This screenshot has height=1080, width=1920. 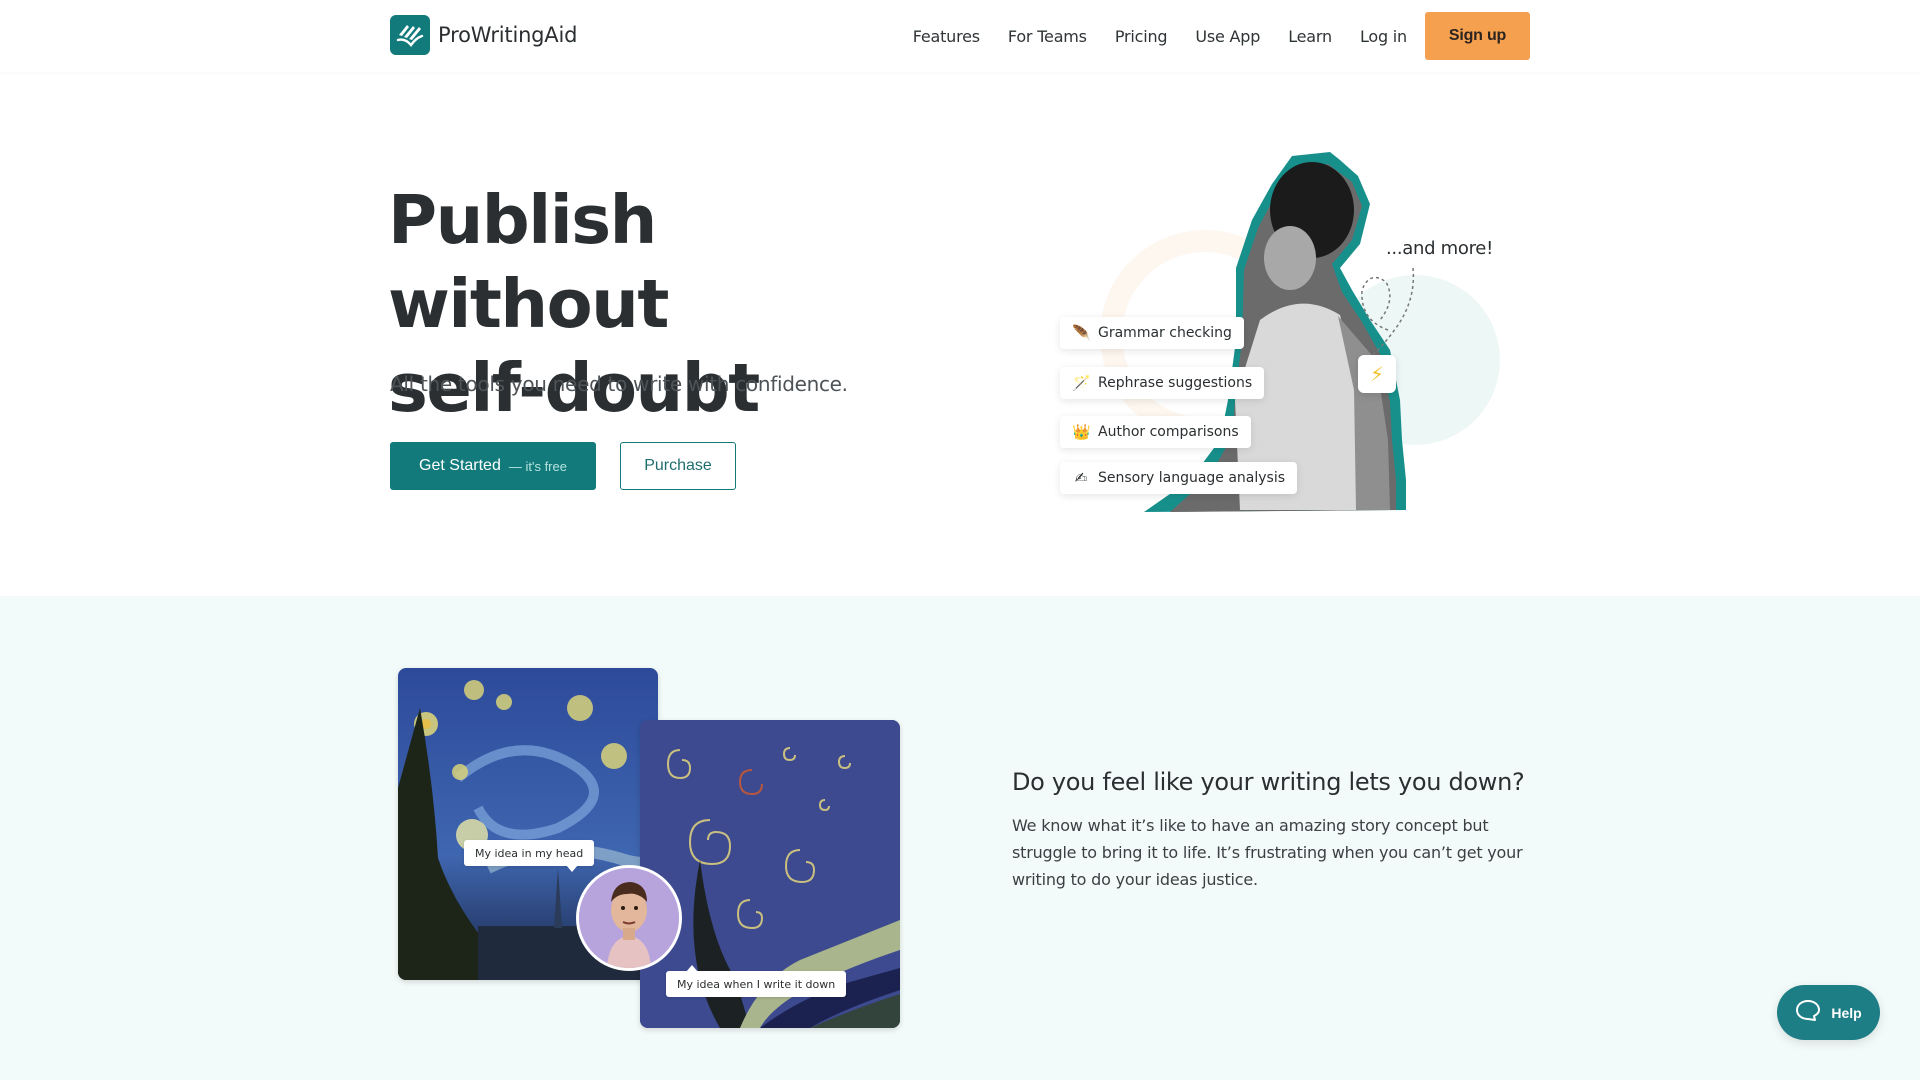 I want to click on free-note: — it's free, so click(x=537, y=466).